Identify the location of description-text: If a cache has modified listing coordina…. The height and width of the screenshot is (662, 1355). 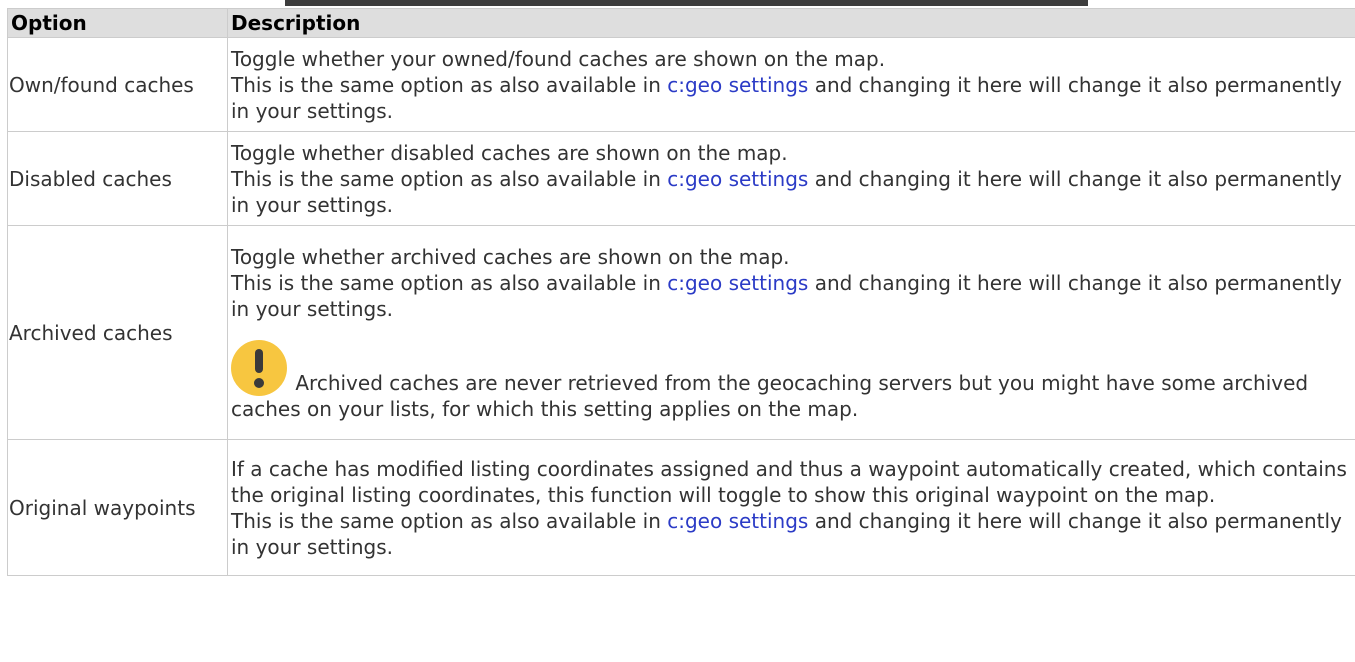
(789, 481).